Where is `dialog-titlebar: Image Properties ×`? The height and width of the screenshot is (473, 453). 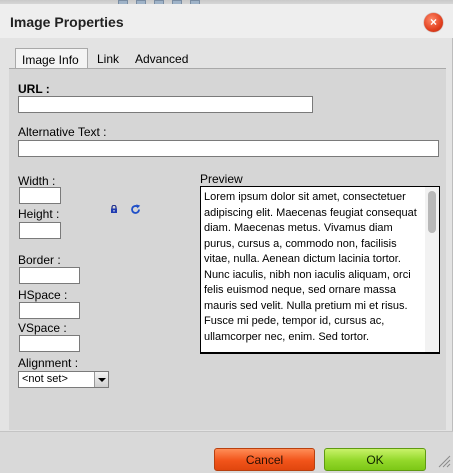
dialog-titlebar: Image Properties × is located at coordinates (226, 21).